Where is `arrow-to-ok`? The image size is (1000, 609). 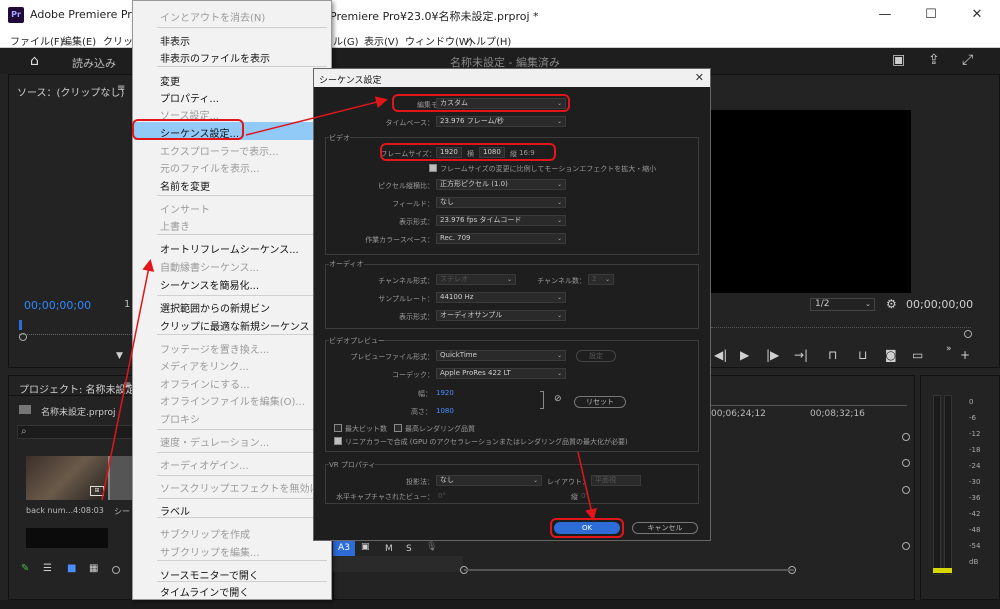
arrow-to-ok is located at coordinates (587, 486).